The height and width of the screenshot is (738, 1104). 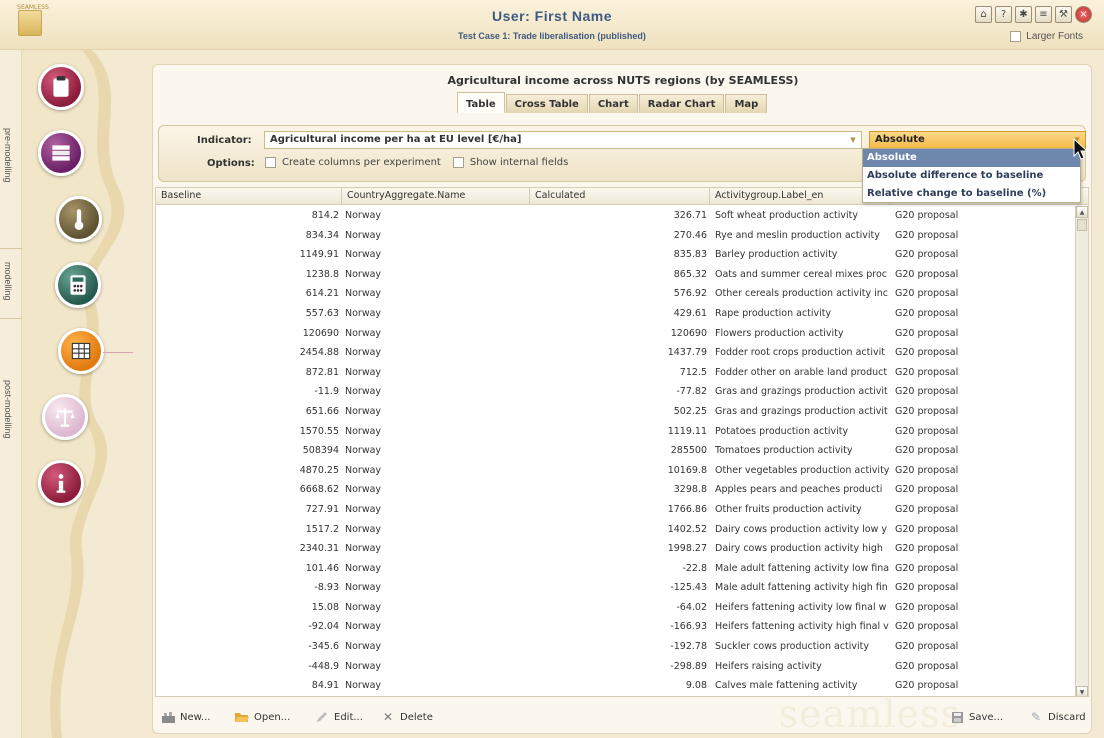 I want to click on cell-activitygroup: Dairy cows production activity low y, so click(x=801, y=529).